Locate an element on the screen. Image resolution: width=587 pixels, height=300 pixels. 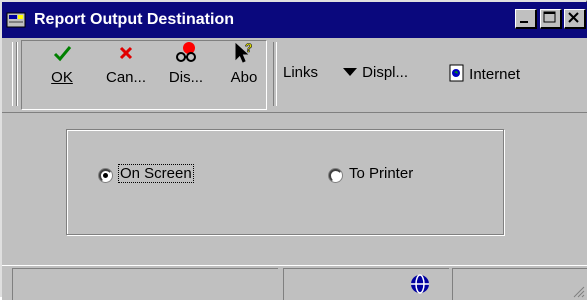
glasses-icon is located at coordinates (186, 52).